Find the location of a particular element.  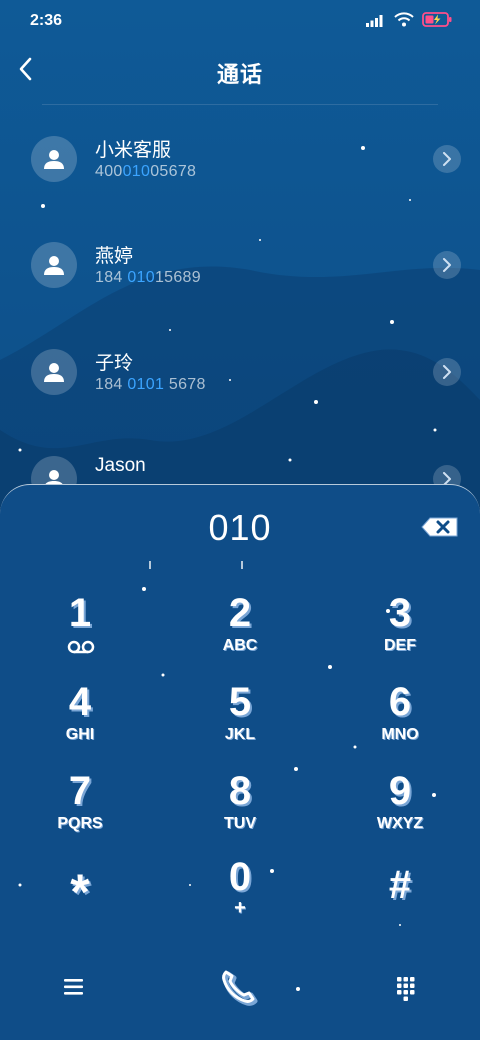

signal-icon is located at coordinates (374, 20).